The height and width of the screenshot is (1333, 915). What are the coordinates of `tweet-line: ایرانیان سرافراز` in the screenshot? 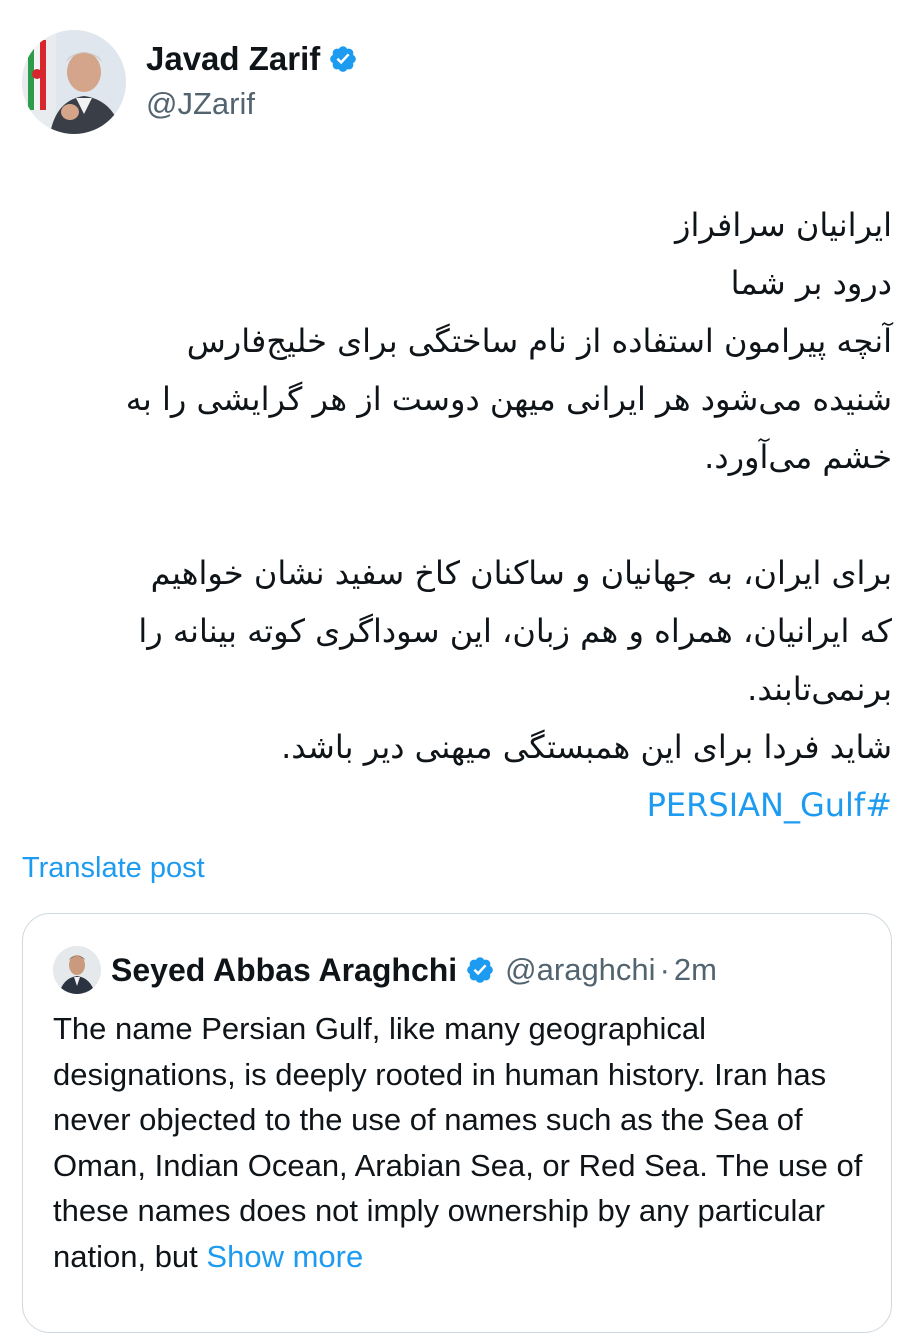 It's located at (783, 225).